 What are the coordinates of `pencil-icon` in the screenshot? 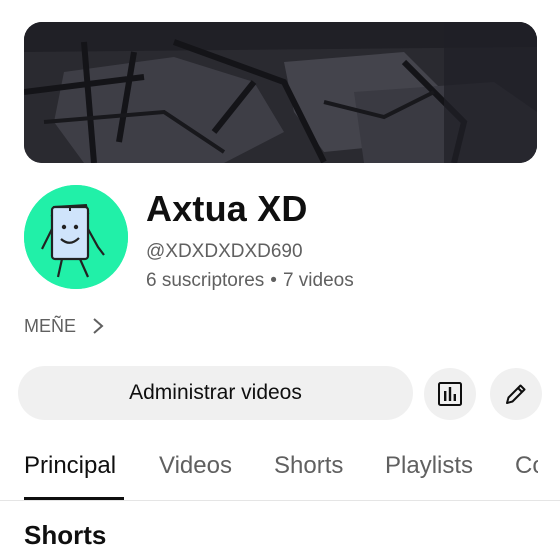 It's located at (516, 394).